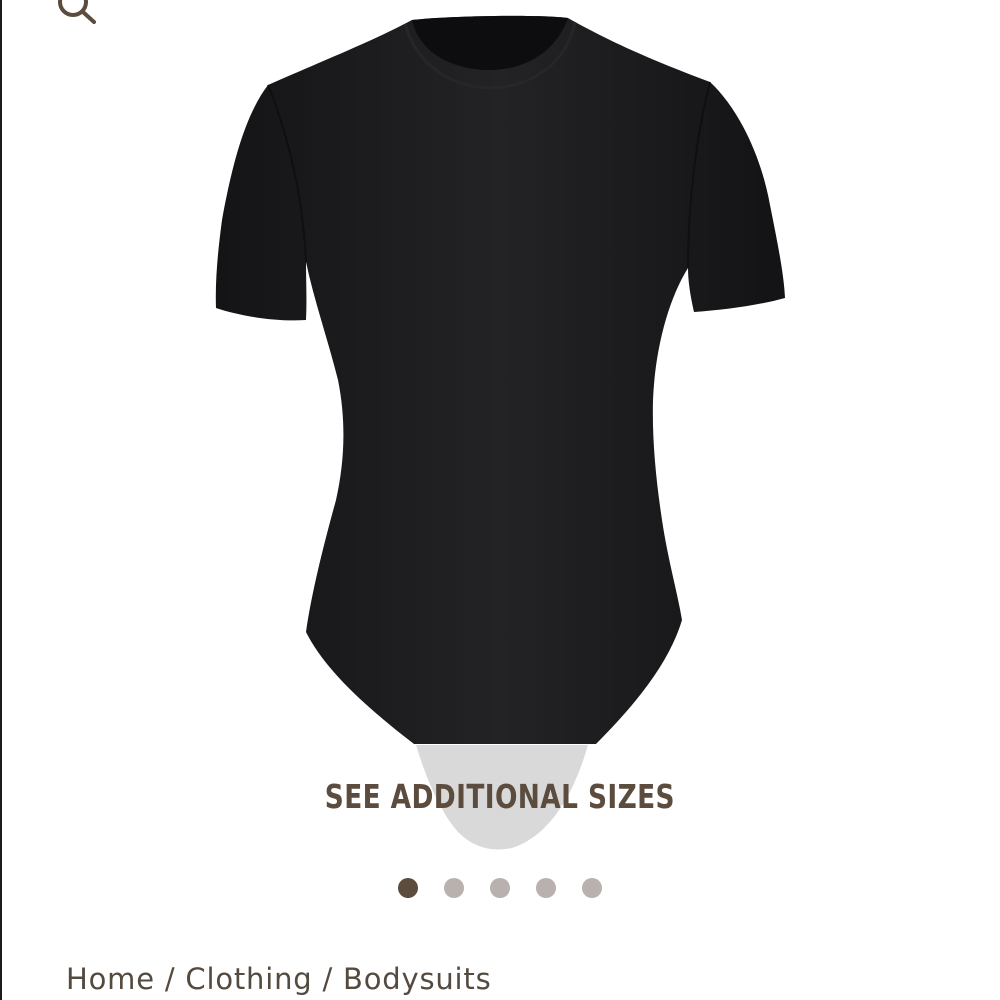 This screenshot has width=1000, height=1000. I want to click on image-carousel-dots, so click(500, 888).